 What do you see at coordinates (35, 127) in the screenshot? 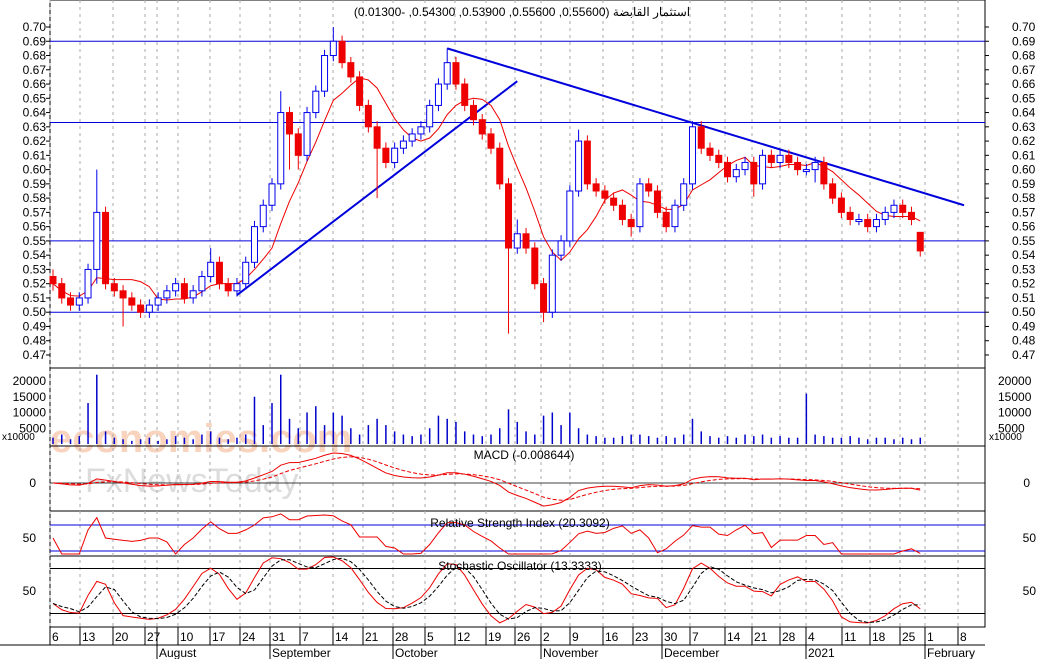
I see `price-tick-label-left: 0.63` at bounding box center [35, 127].